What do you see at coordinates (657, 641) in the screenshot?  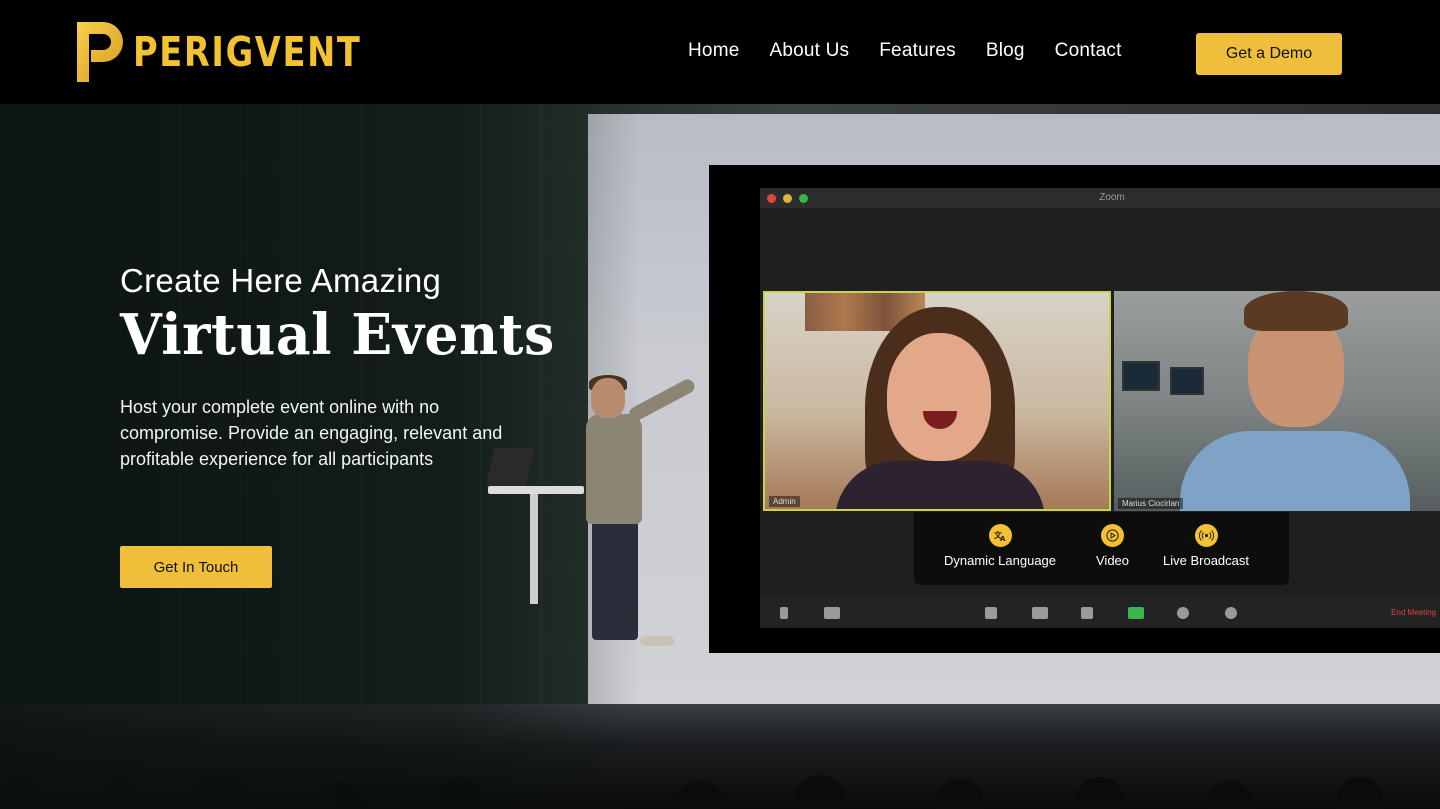 I see `presenter-shoe` at bounding box center [657, 641].